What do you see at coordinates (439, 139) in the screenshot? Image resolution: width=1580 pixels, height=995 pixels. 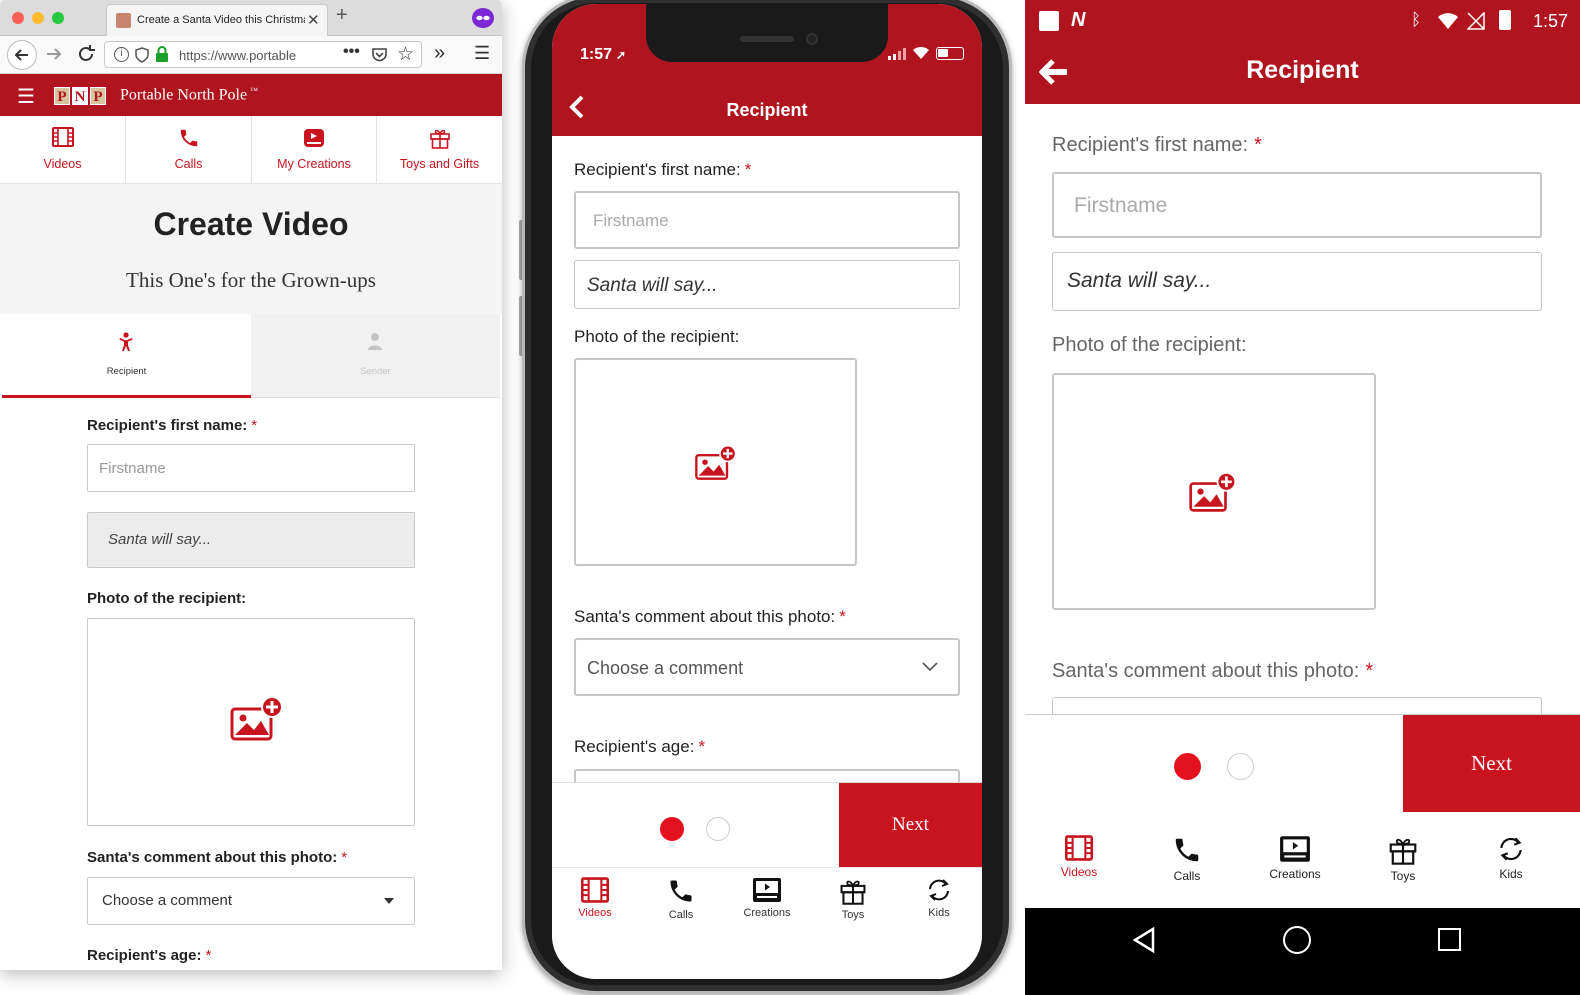 I see `gift-icon` at bounding box center [439, 139].